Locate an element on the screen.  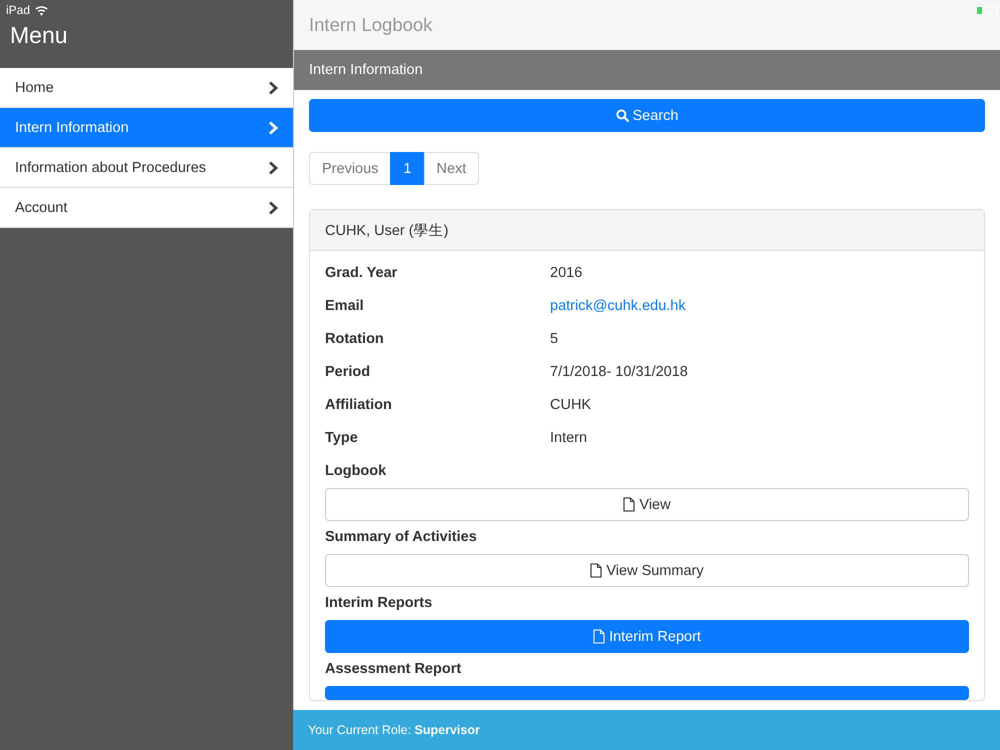
field-value: 2016 is located at coordinates (567, 273).